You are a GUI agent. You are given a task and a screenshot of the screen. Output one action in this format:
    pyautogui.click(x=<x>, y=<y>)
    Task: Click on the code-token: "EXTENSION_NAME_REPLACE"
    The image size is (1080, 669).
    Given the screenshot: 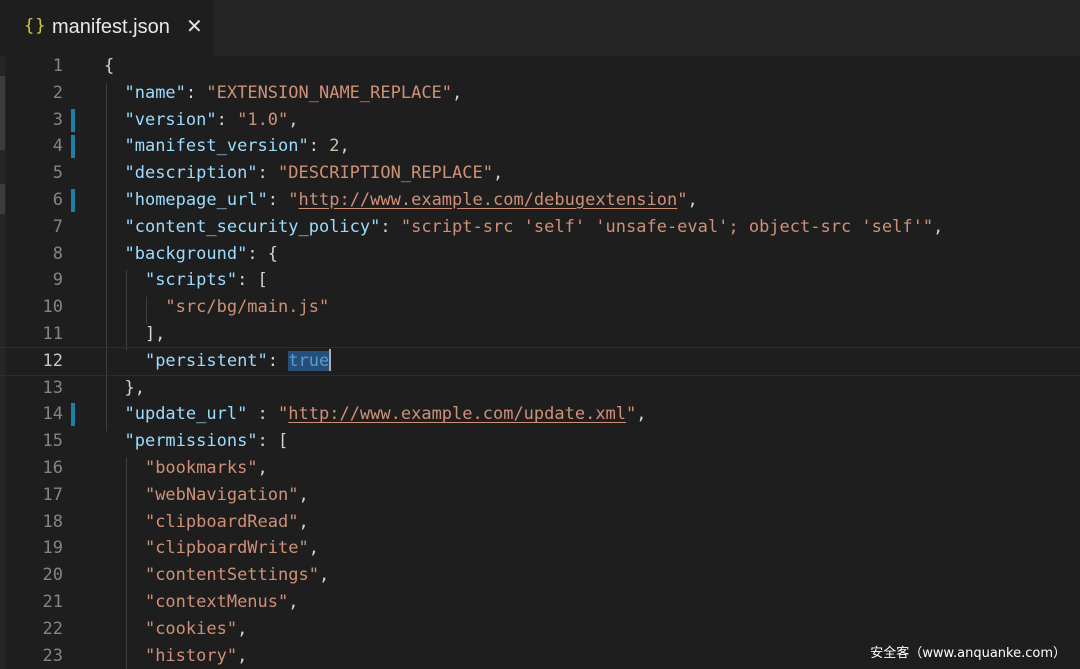 What is the action you would take?
    pyautogui.click(x=329, y=92)
    